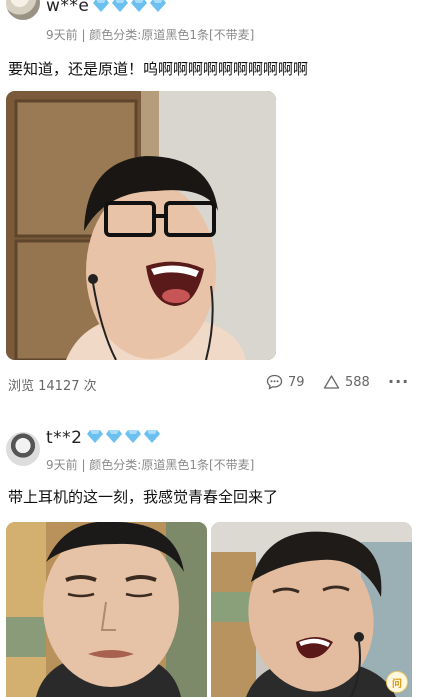  Describe the element at coordinates (398, 381) in the screenshot. I see `more-icon: ···` at that location.